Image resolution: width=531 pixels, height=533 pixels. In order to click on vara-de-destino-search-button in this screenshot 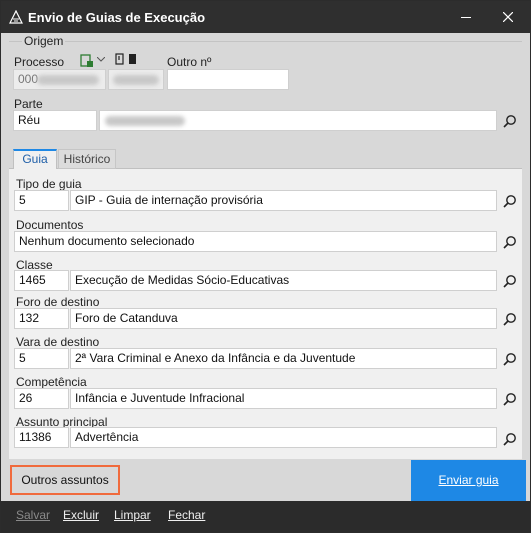, I will do `click(510, 359)`.